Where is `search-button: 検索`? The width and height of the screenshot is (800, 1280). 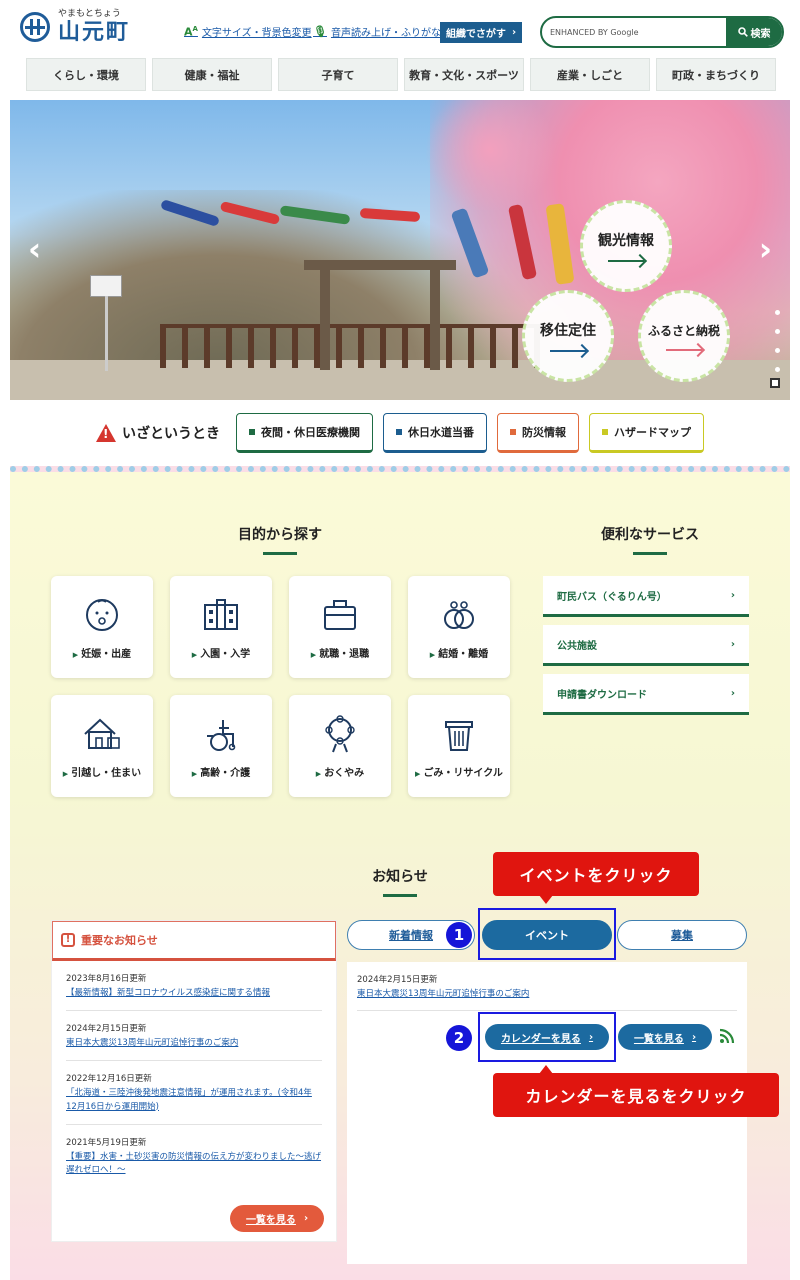
search-button: 検索 is located at coordinates (754, 32).